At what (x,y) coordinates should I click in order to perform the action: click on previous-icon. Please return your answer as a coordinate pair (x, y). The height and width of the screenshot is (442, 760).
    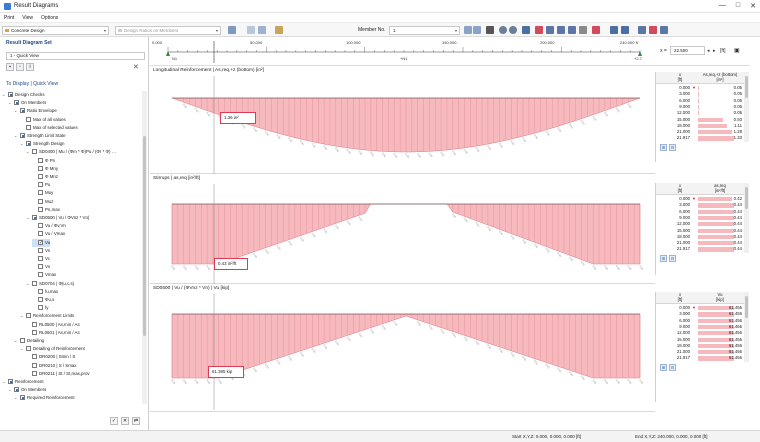
    Looking at the image, I should click on (468, 30).